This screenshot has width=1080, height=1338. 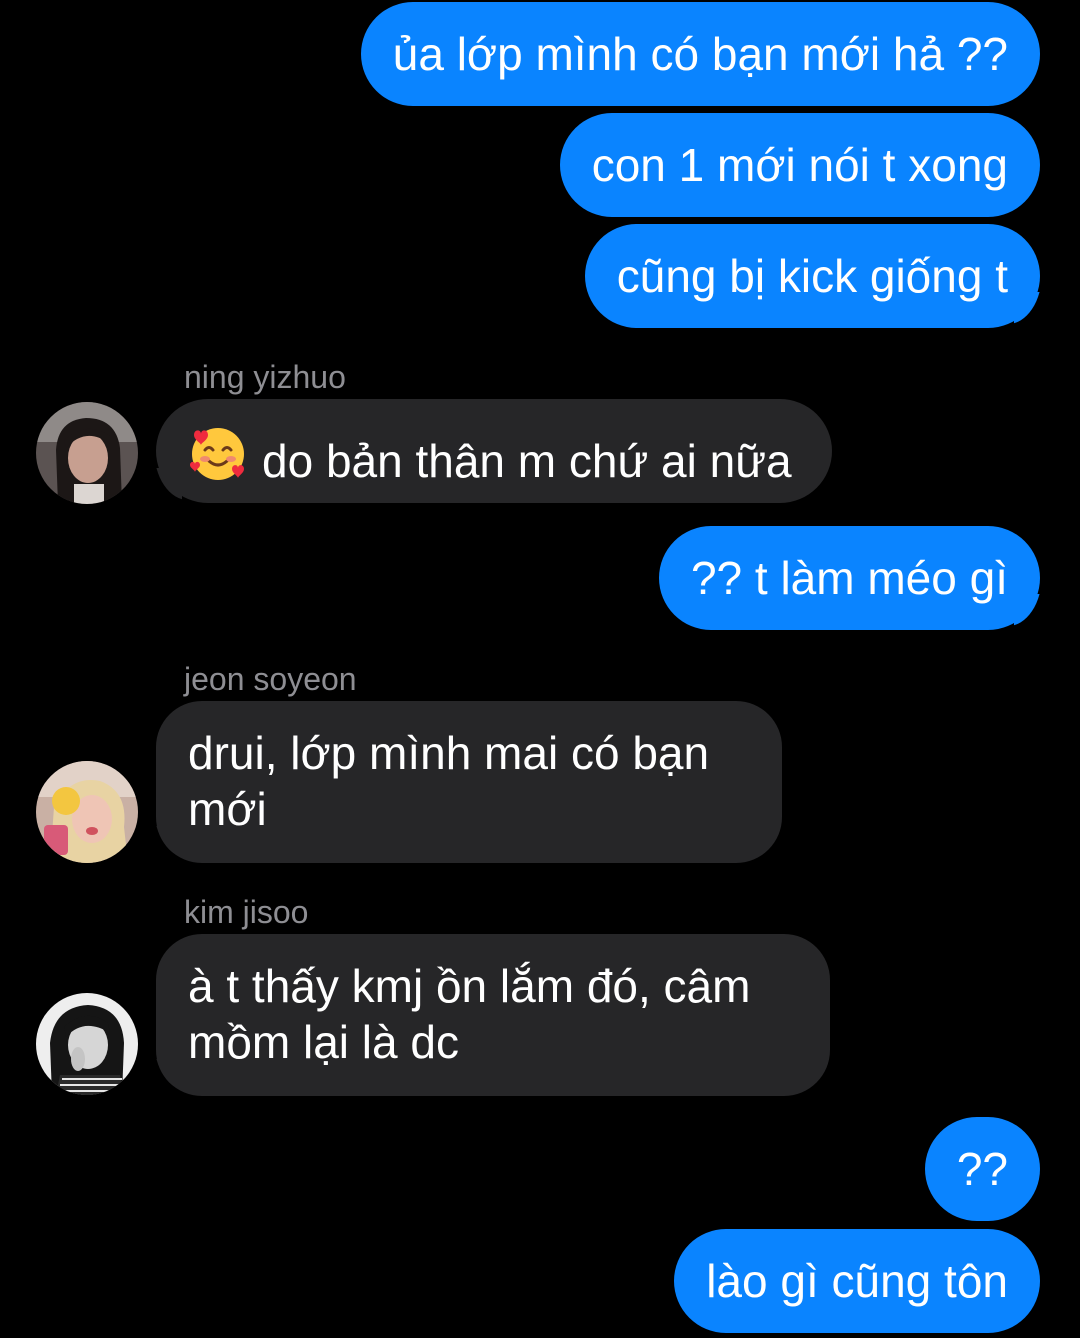 What do you see at coordinates (265, 377) in the screenshot?
I see `sender-name: ning yizhuo` at bounding box center [265, 377].